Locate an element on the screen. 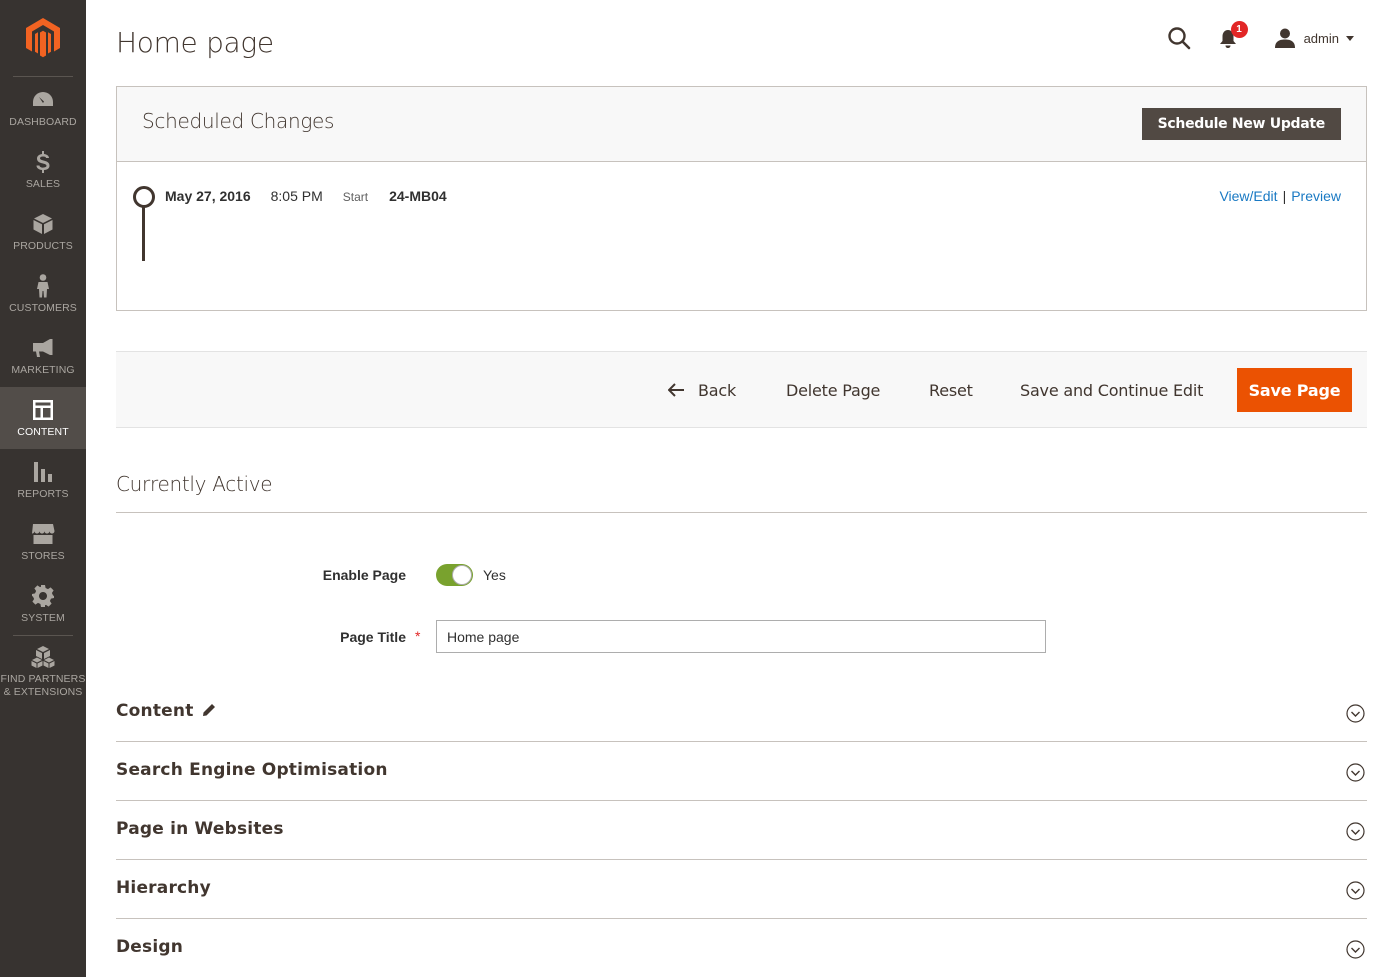  sidebar-item-label: SYSTEM is located at coordinates (43, 617).